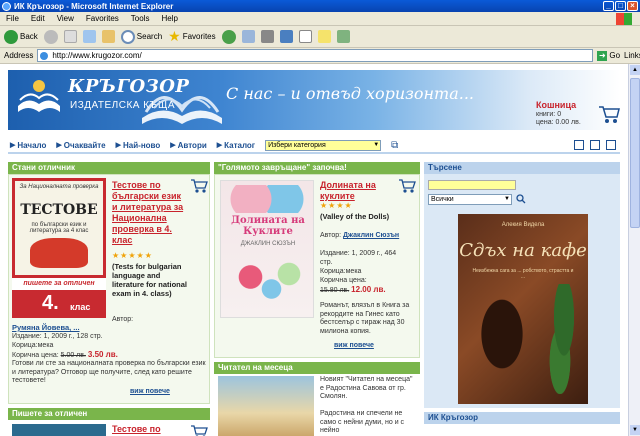  Describe the element at coordinates (632, 55) in the screenshot. I see `links-label: Links` at that location.